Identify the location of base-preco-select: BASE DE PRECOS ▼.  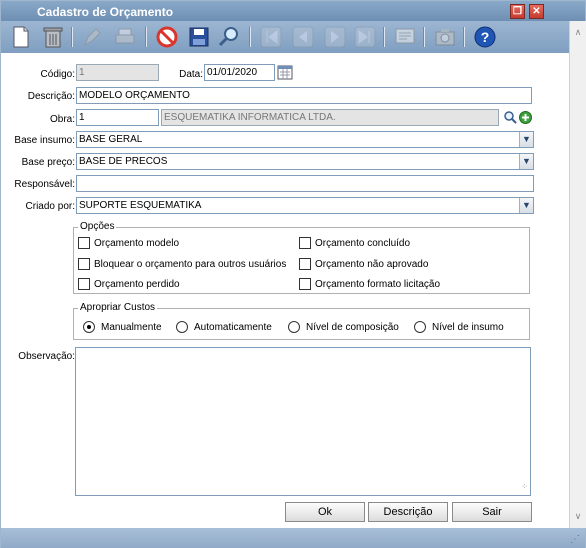
(305, 161).